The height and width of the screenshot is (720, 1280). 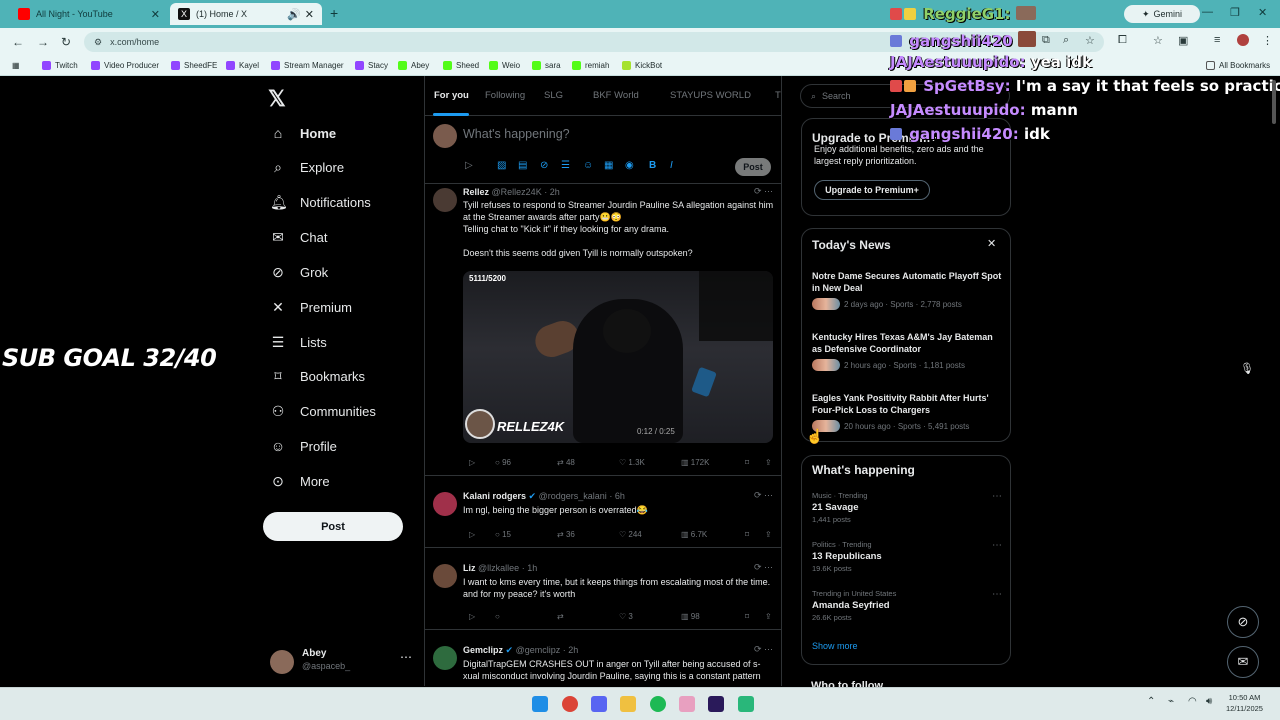 What do you see at coordinates (371, 65) in the screenshot?
I see `bookmark-stacy: Stacy` at bounding box center [371, 65].